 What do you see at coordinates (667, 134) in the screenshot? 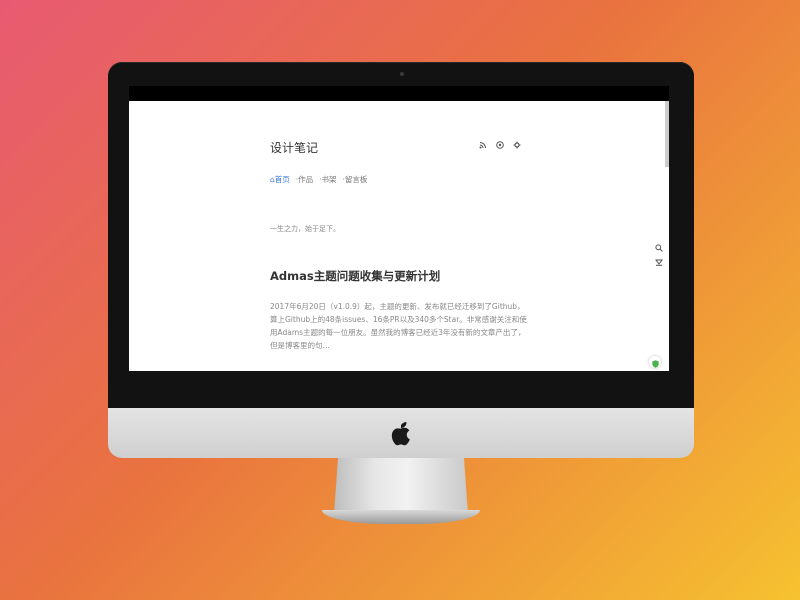
I see `scrollbar` at bounding box center [667, 134].